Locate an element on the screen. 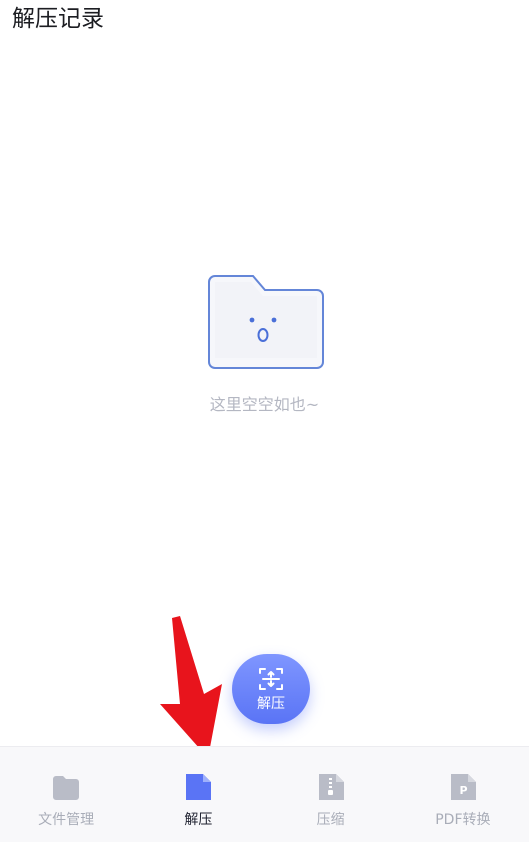  tab-pdf-convert: P PDF转换 is located at coordinates (463, 794).